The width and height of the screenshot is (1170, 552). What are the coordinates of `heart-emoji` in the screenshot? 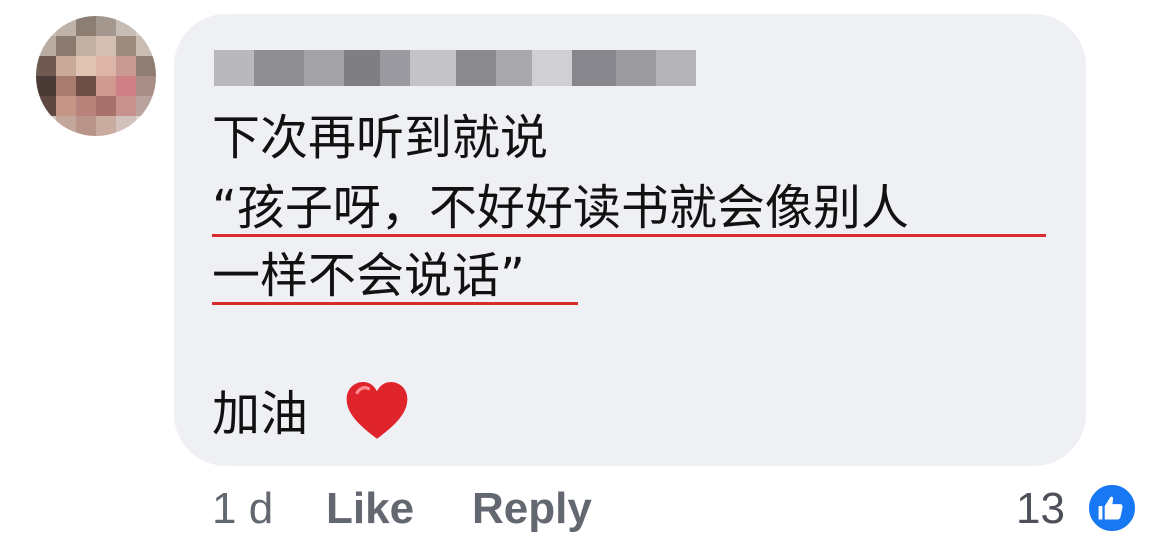 It's located at (377, 410).